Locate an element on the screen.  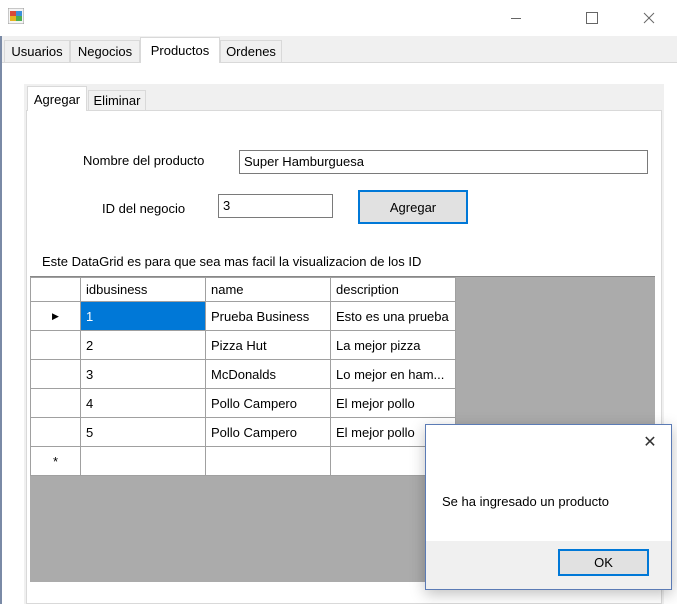
grid-cell: Esto es una prueba is located at coordinates (393, 316).